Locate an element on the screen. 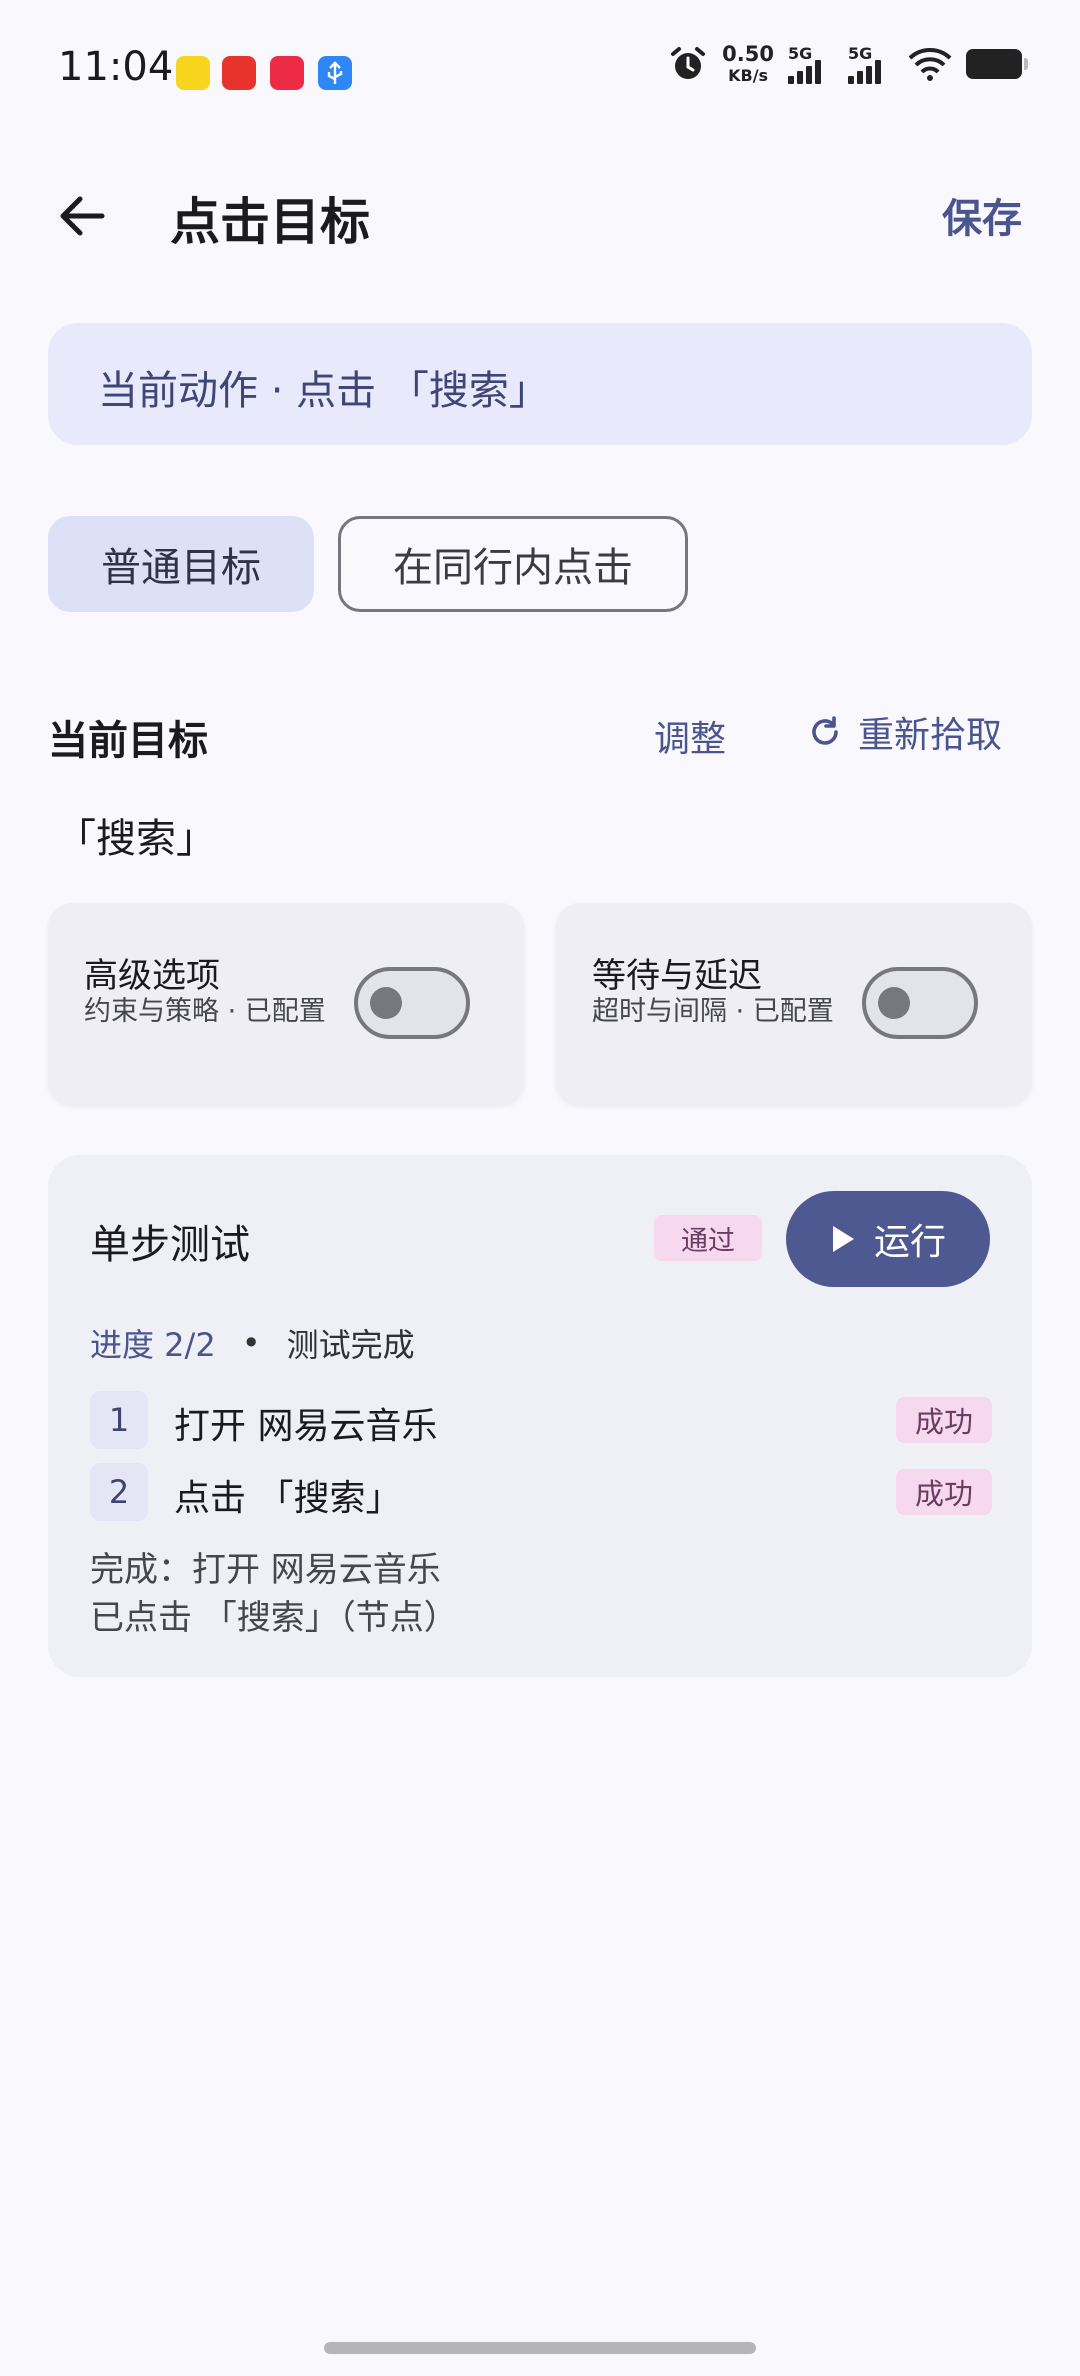 The image size is (1080, 2376). chip-normal-target: 普通目标 is located at coordinates (181, 564).